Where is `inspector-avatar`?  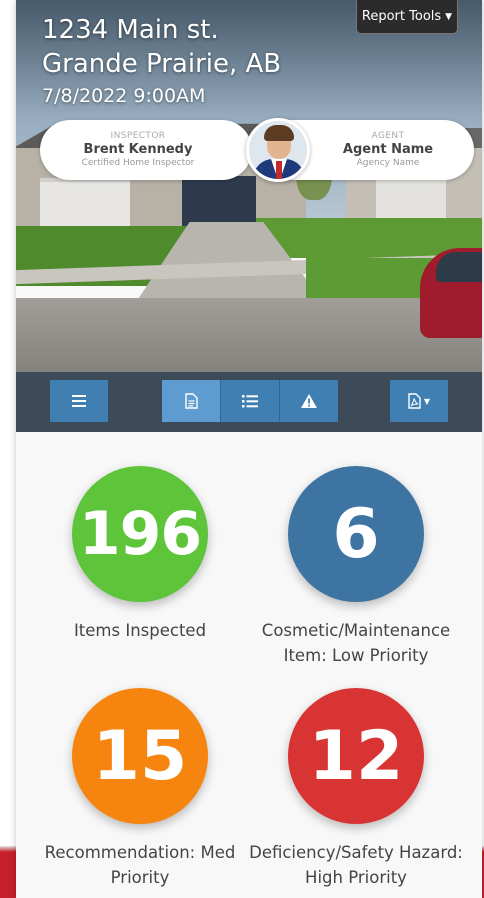 inspector-avatar is located at coordinates (278, 150).